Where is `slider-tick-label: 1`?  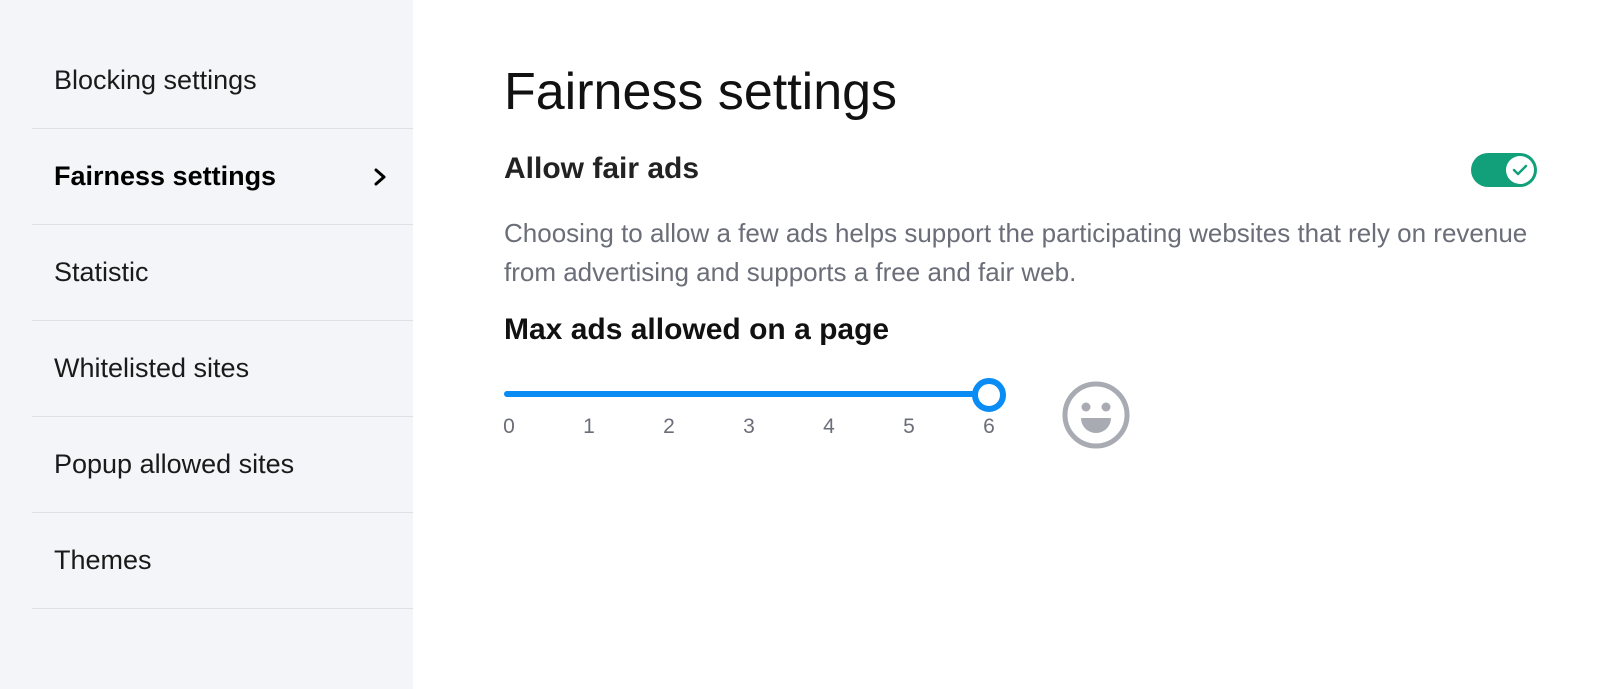 slider-tick-label: 1 is located at coordinates (589, 426).